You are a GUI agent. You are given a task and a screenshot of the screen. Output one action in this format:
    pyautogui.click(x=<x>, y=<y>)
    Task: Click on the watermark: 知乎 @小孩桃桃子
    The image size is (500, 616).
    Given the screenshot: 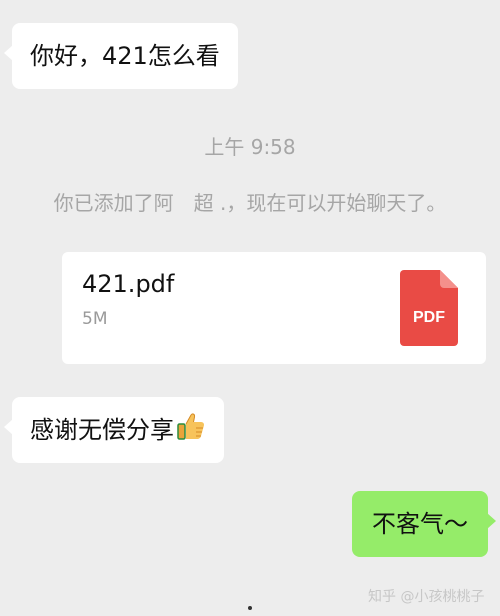 What is the action you would take?
    pyautogui.click(x=426, y=597)
    